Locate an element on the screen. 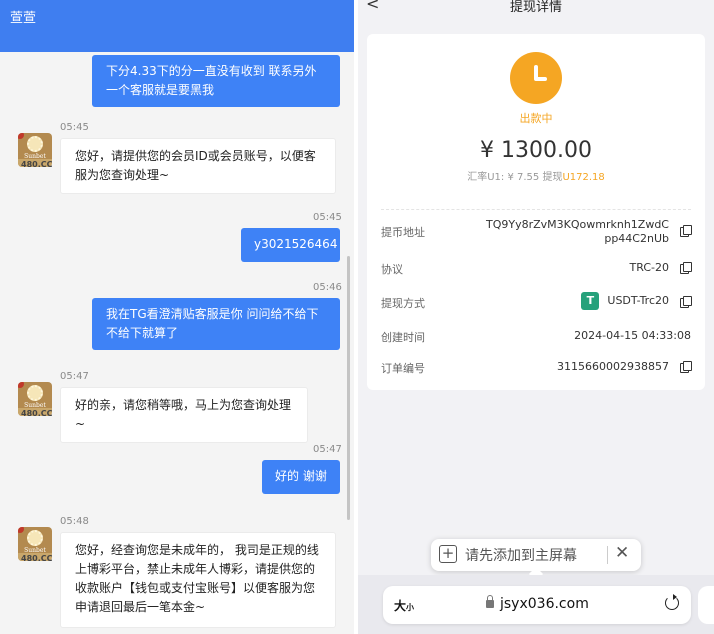  order-id-value: 3115660002938857 is located at coordinates (613, 366).